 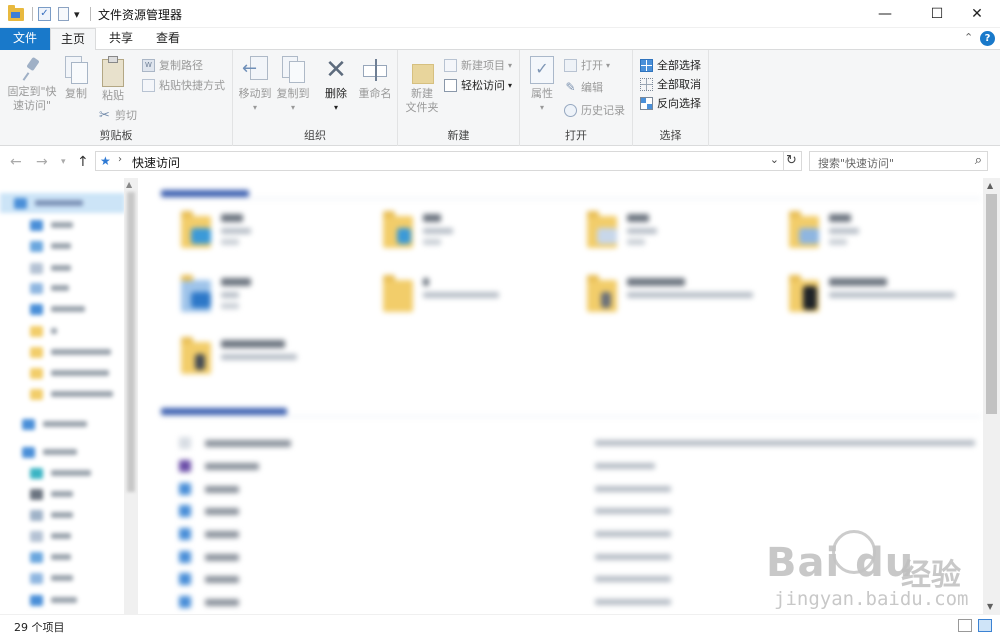 I want to click on rename-icon, so click(x=375, y=70).